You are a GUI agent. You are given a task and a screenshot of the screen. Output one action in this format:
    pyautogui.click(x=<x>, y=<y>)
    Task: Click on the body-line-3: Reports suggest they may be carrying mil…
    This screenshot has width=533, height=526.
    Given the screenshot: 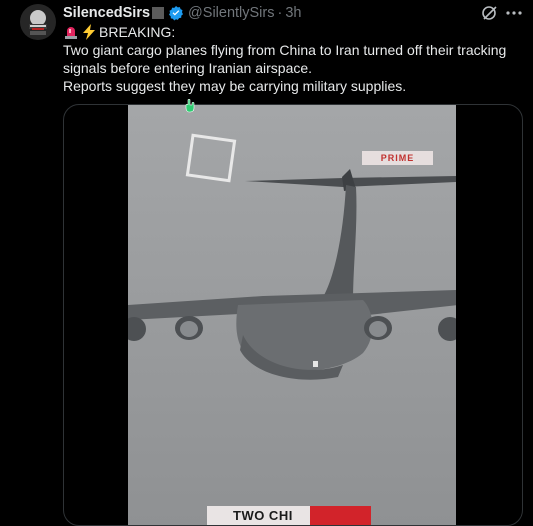 What is the action you would take?
    pyautogui.click(x=235, y=86)
    